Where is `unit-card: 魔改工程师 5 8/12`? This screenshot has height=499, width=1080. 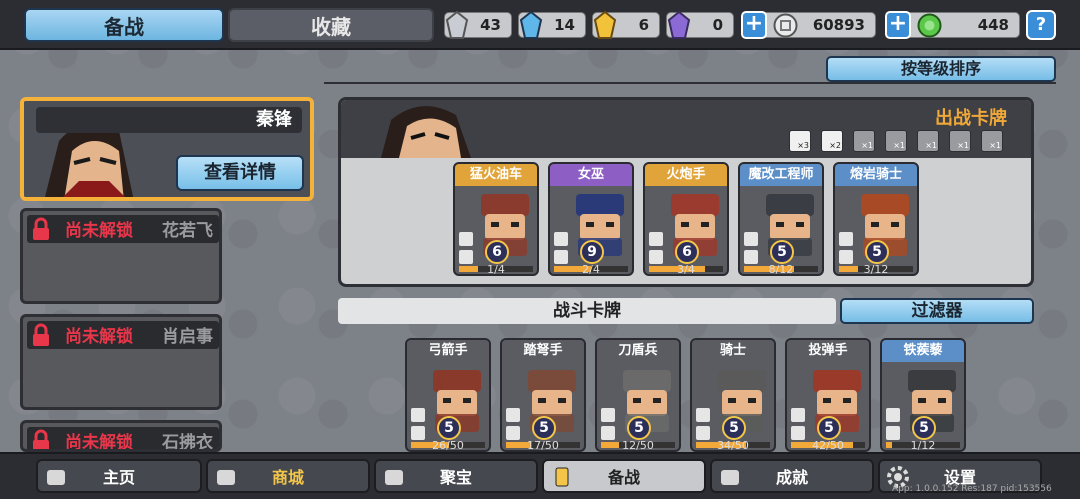 unit-card: 魔改工程师 5 8/12 is located at coordinates (781, 219).